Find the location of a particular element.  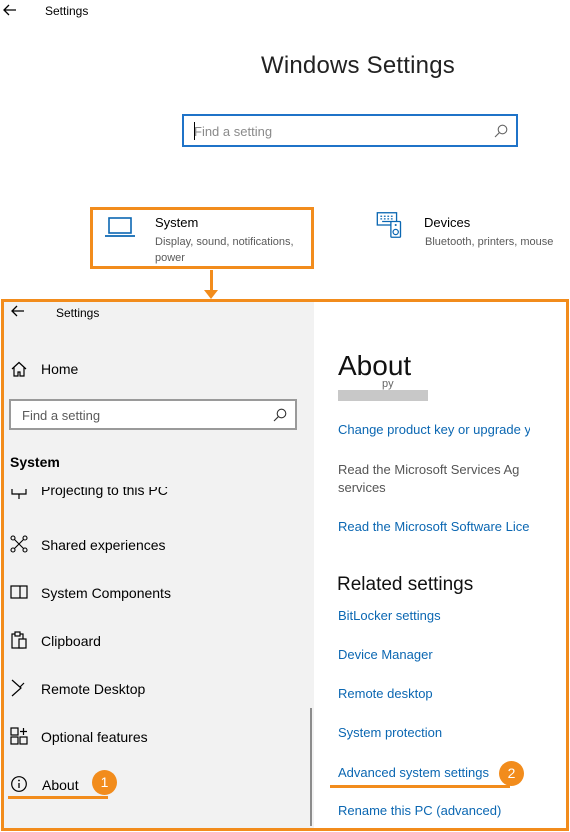

projecting-icon is located at coordinates (19, 494).